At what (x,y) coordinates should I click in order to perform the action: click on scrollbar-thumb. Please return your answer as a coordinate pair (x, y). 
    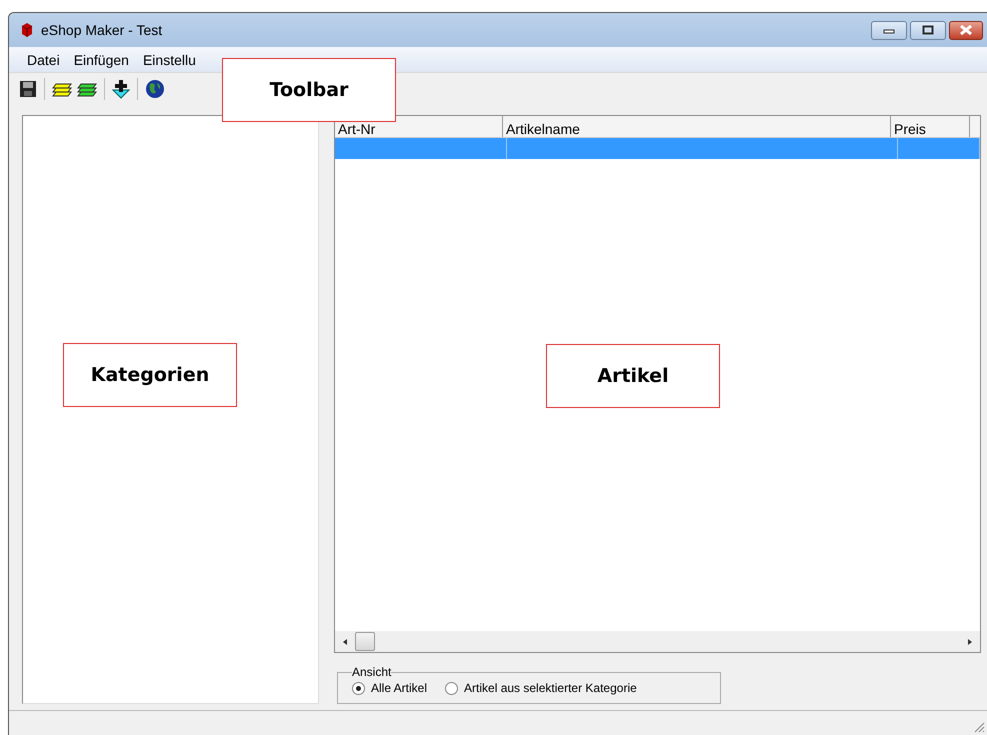
    Looking at the image, I should click on (365, 641).